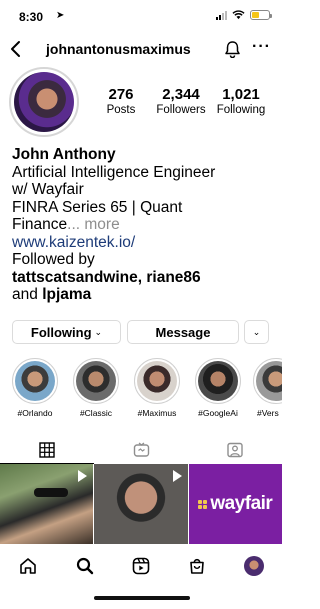  I want to click on status-icons, so click(244, 15).